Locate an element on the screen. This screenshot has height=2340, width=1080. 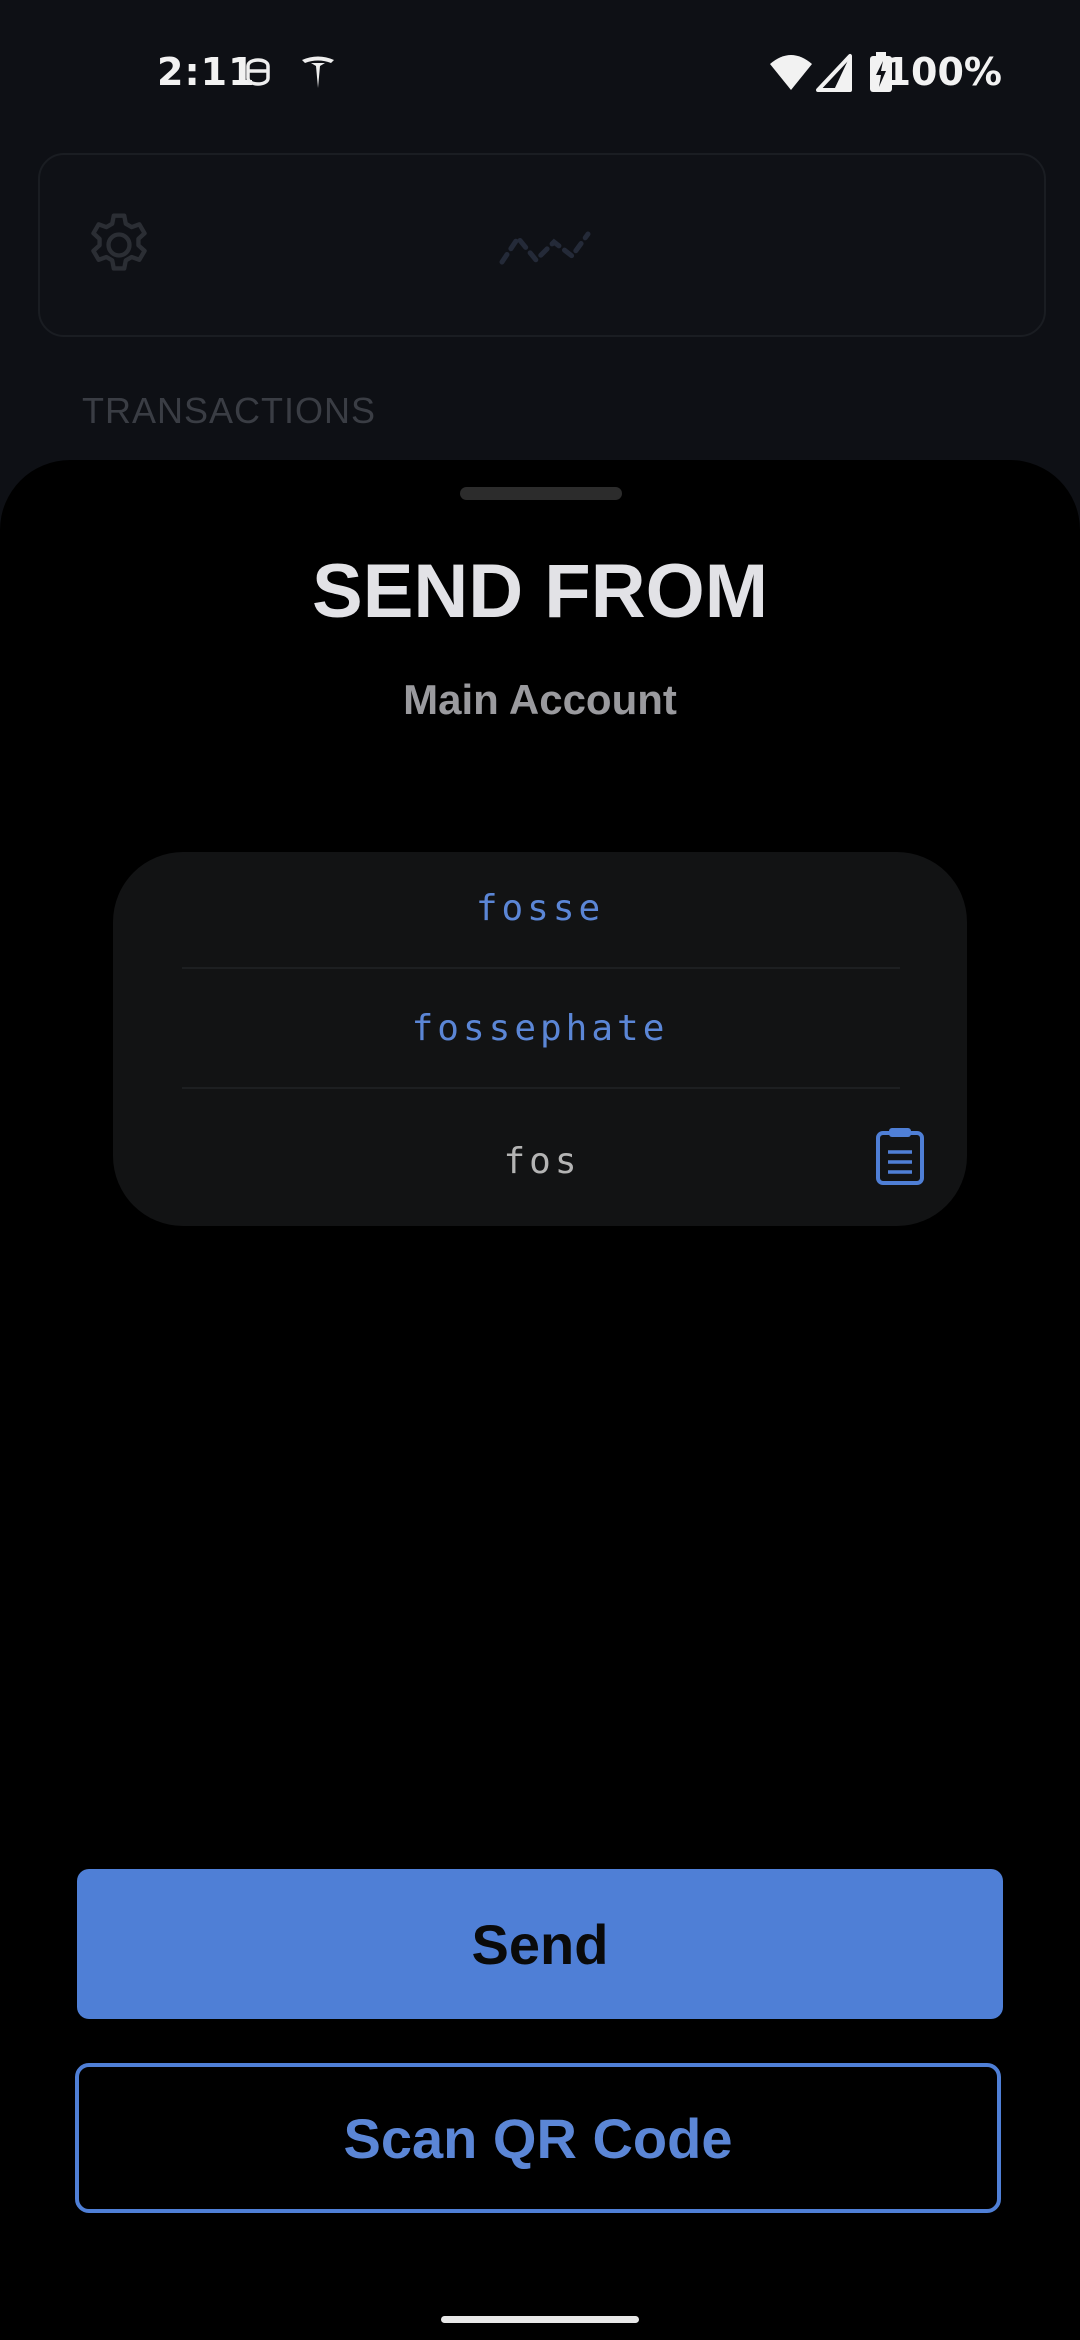
account-name: Main Account is located at coordinates (540, 699).